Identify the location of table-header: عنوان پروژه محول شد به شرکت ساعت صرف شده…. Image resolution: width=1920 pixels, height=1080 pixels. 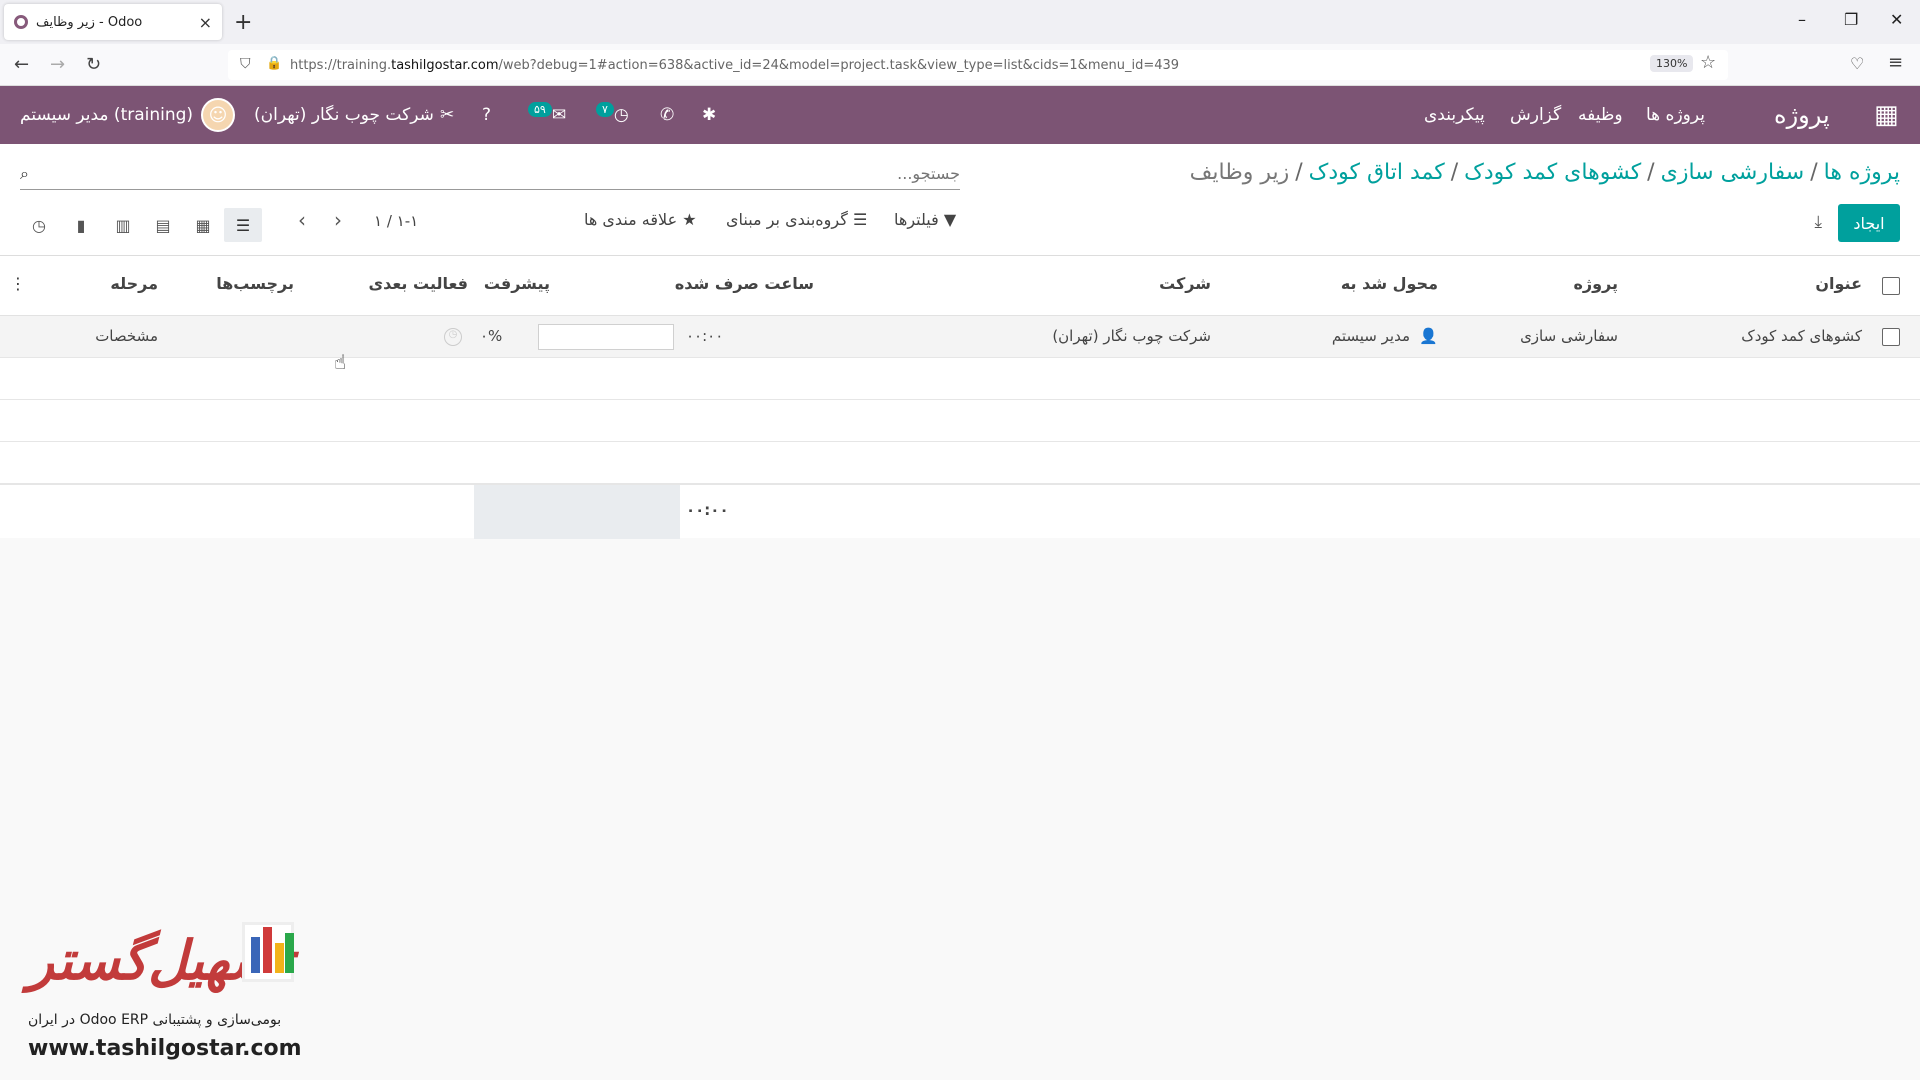
(960, 286).